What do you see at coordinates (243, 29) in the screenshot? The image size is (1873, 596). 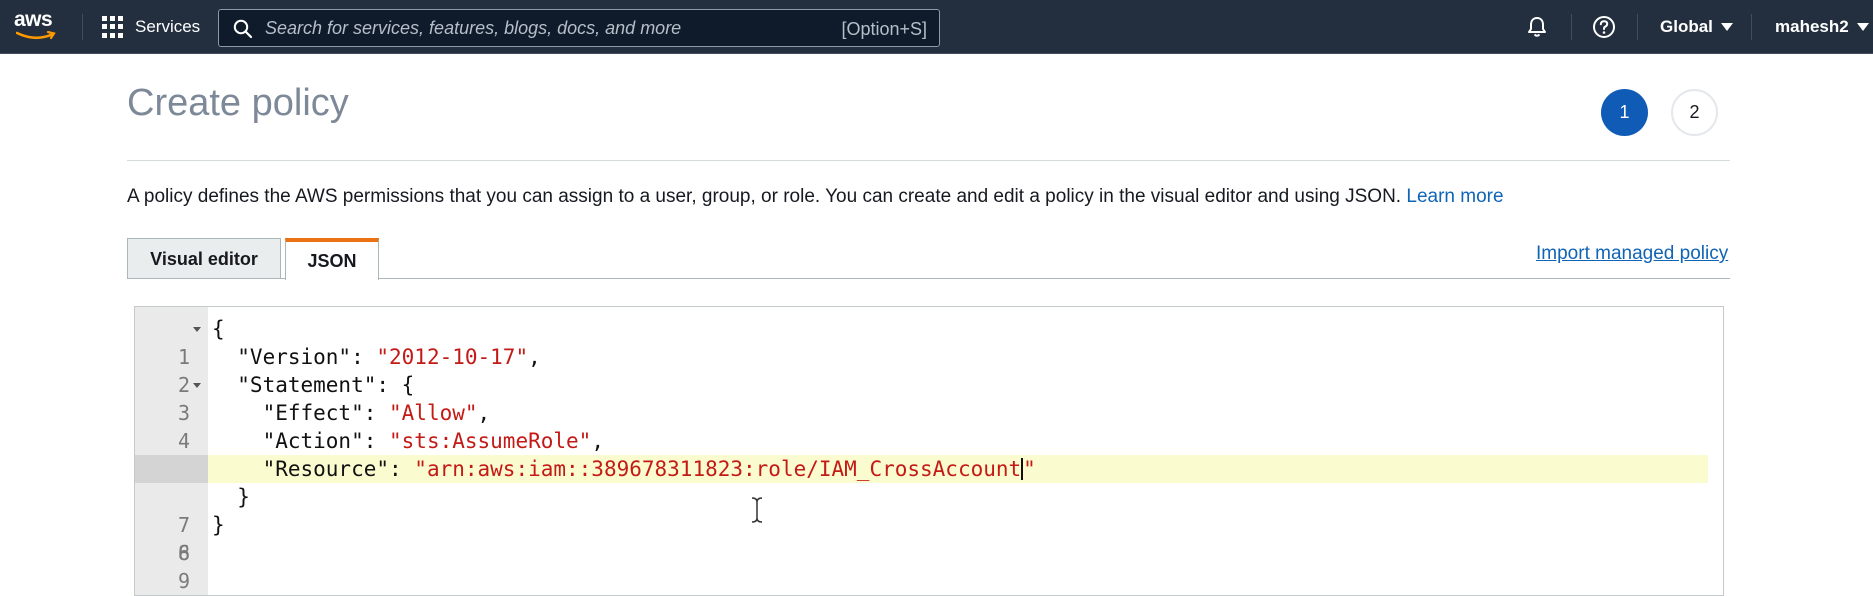 I see `search-icon` at bounding box center [243, 29].